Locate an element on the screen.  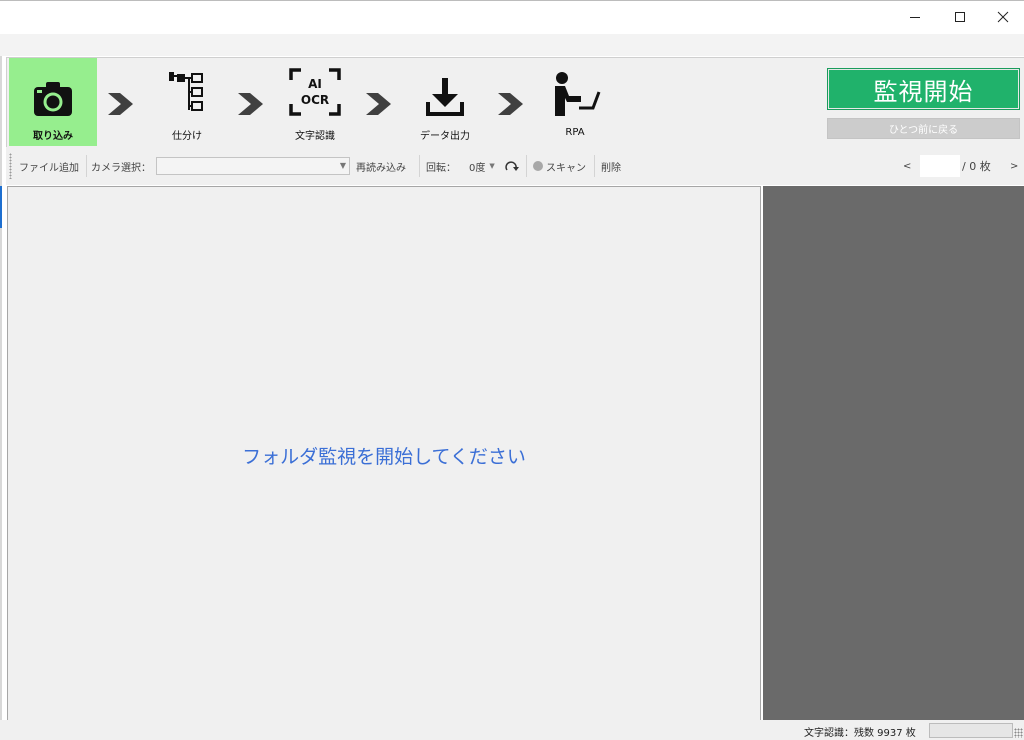
scan-dot-icon is located at coordinates (538, 166).